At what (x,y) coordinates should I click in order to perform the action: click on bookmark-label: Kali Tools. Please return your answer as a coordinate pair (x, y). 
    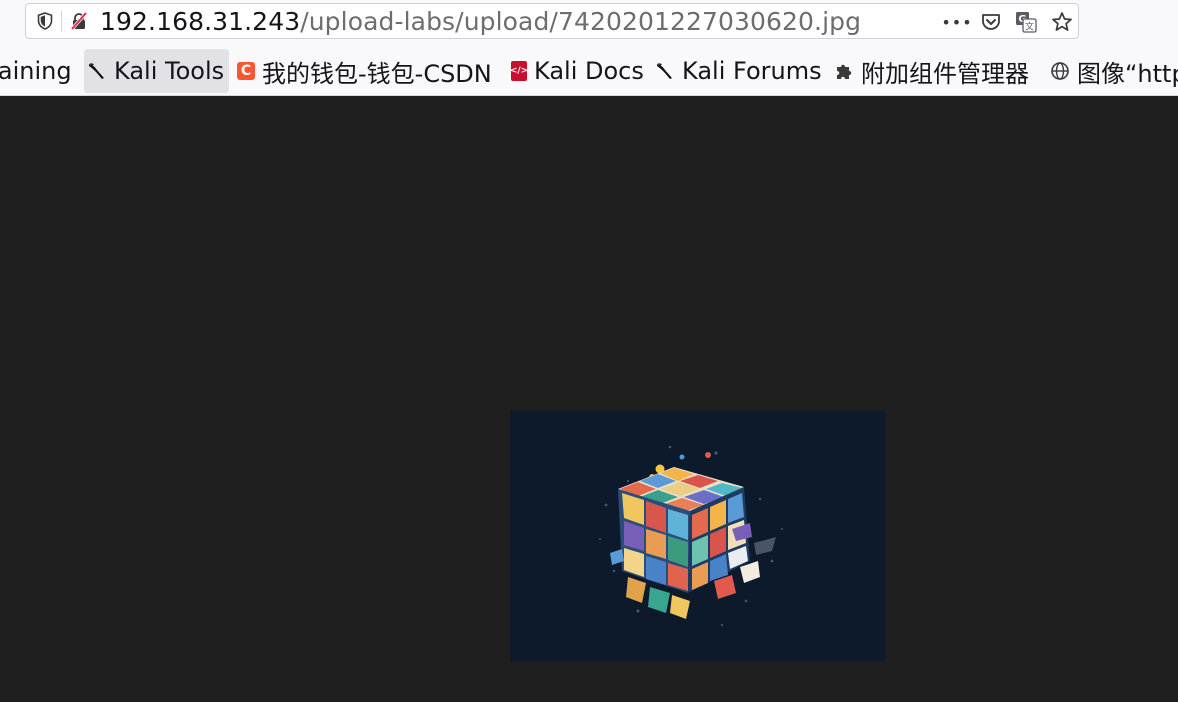
    Looking at the image, I should click on (169, 71).